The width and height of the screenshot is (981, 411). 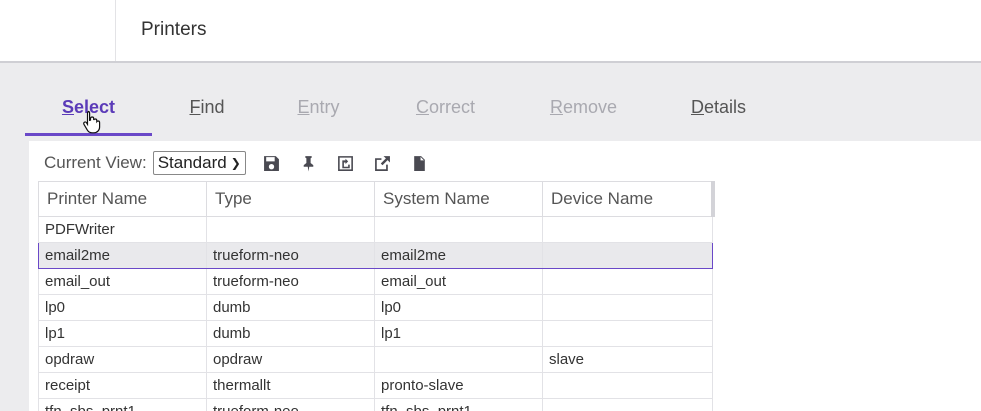 What do you see at coordinates (122, 281) in the screenshot?
I see `cell-printer-name: email_out` at bounding box center [122, 281].